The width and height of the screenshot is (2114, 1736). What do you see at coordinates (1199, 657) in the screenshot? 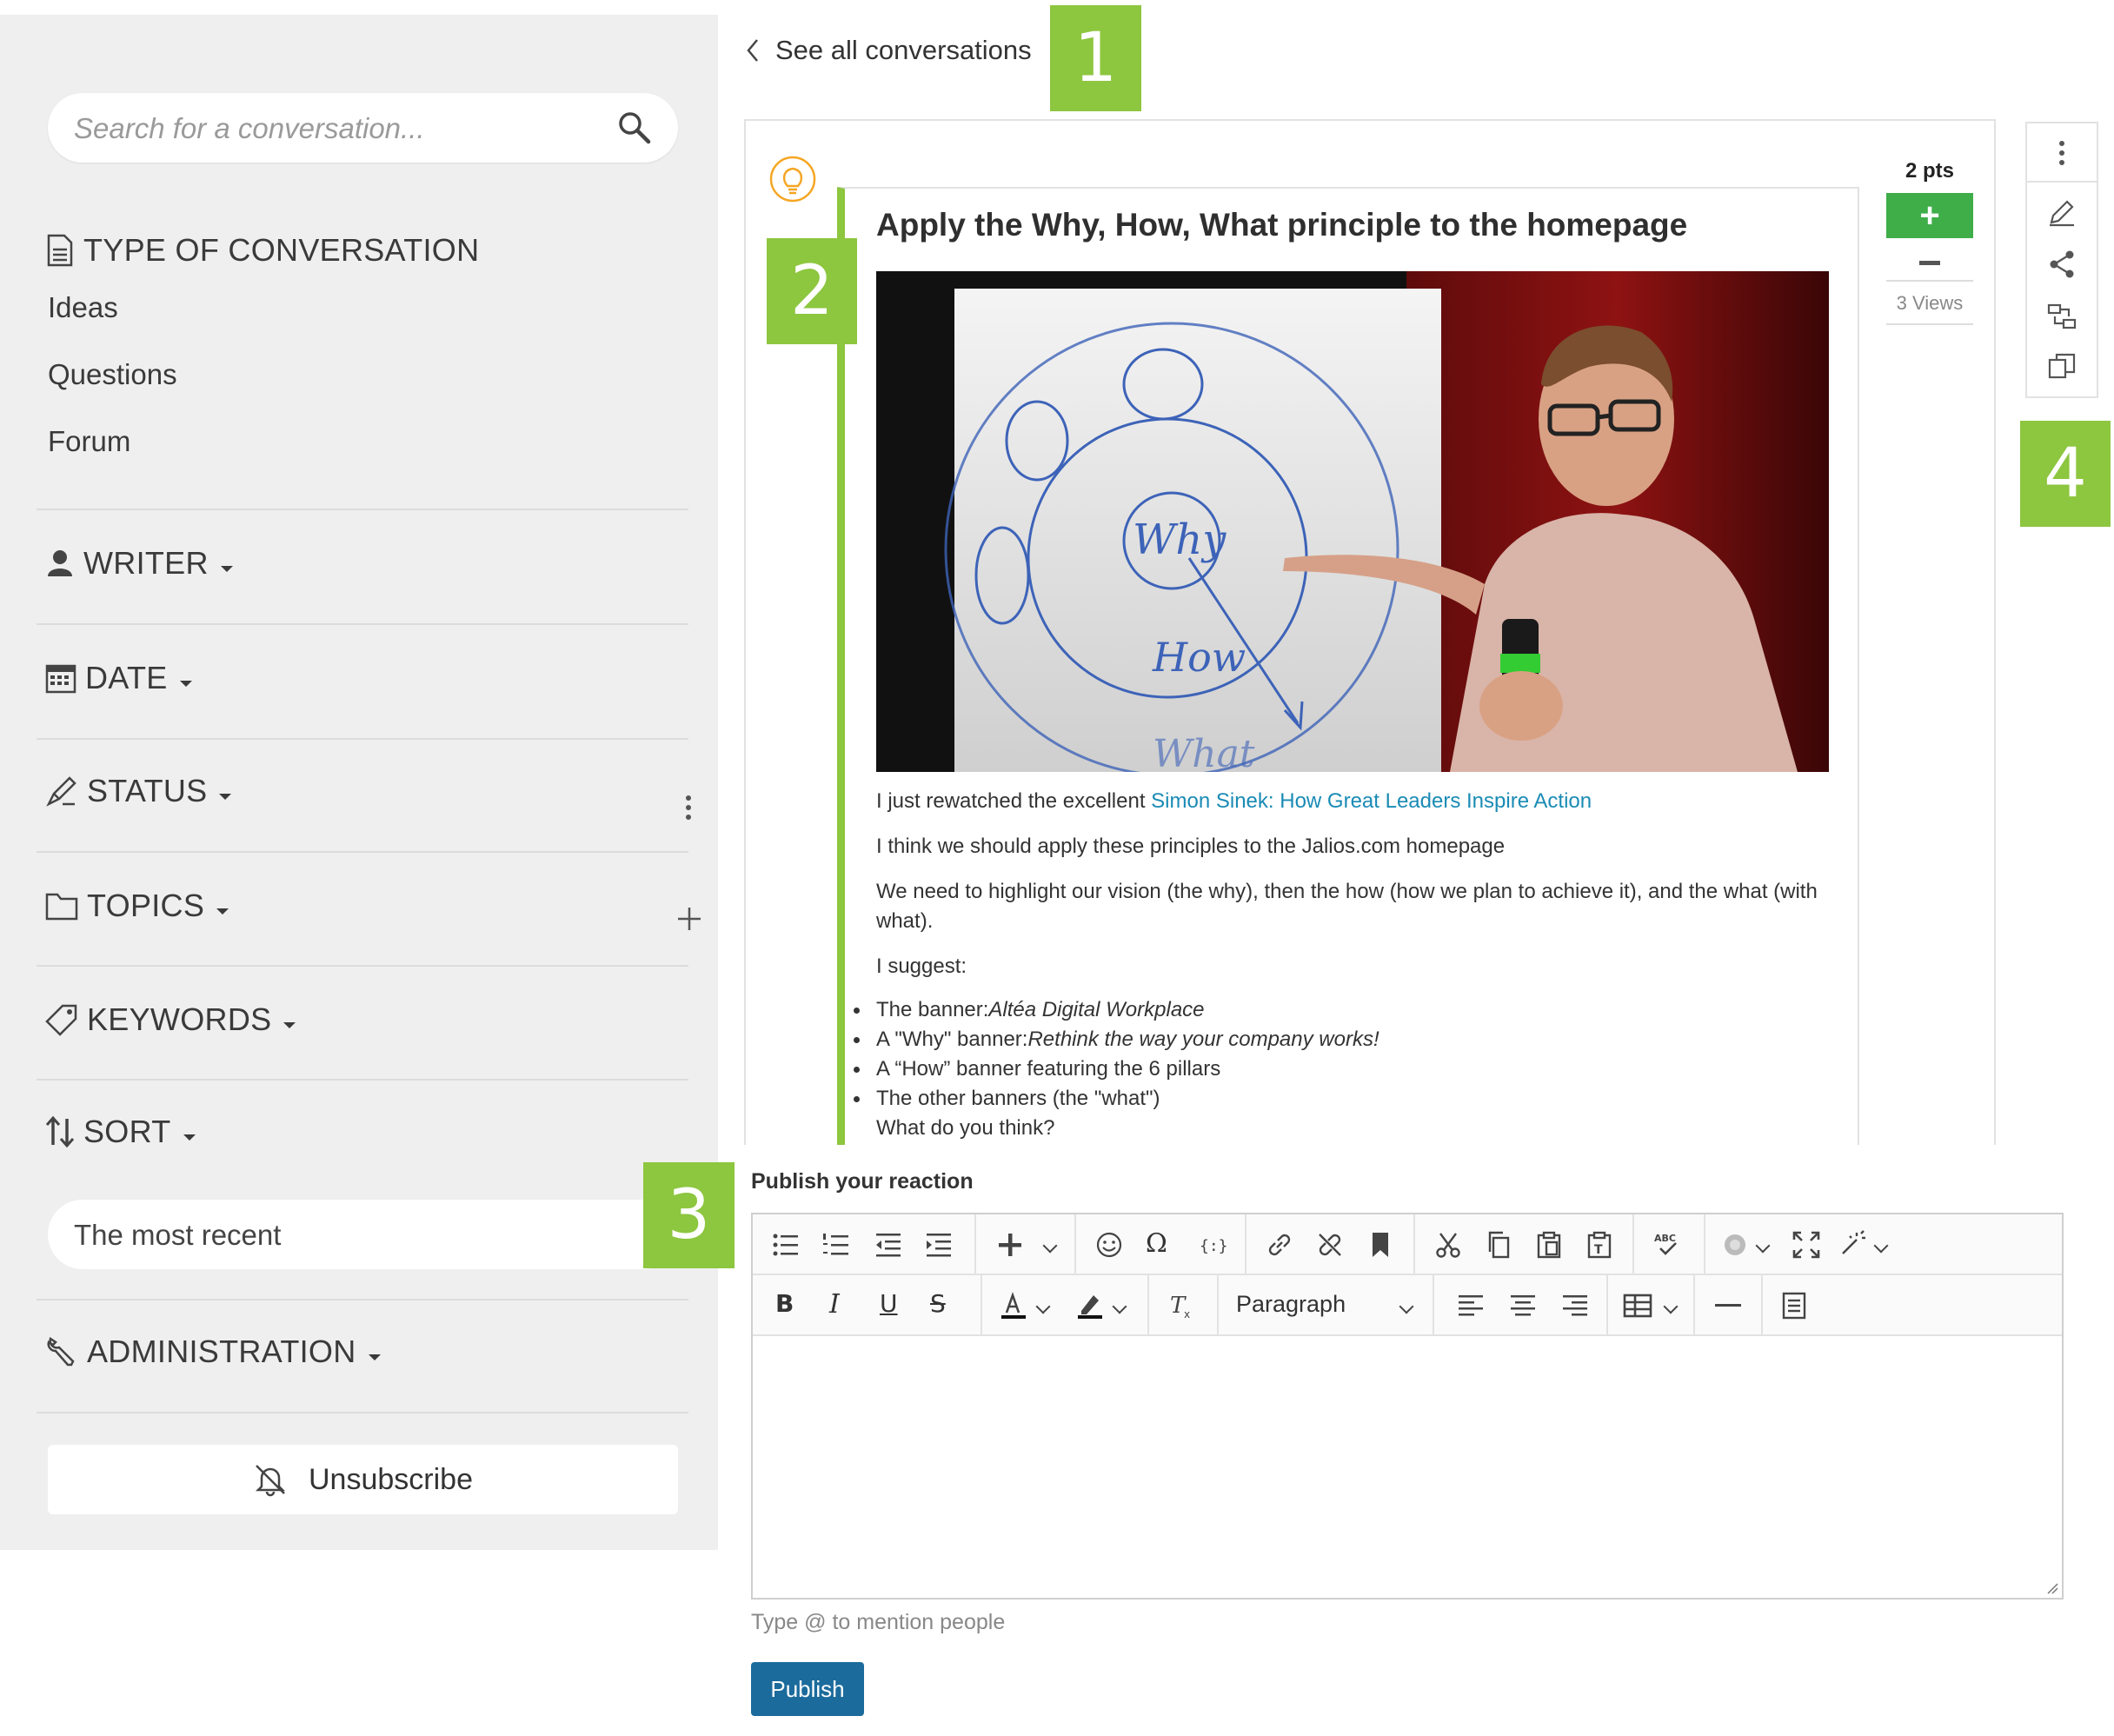
I see `image-text-how: How` at bounding box center [1199, 657].